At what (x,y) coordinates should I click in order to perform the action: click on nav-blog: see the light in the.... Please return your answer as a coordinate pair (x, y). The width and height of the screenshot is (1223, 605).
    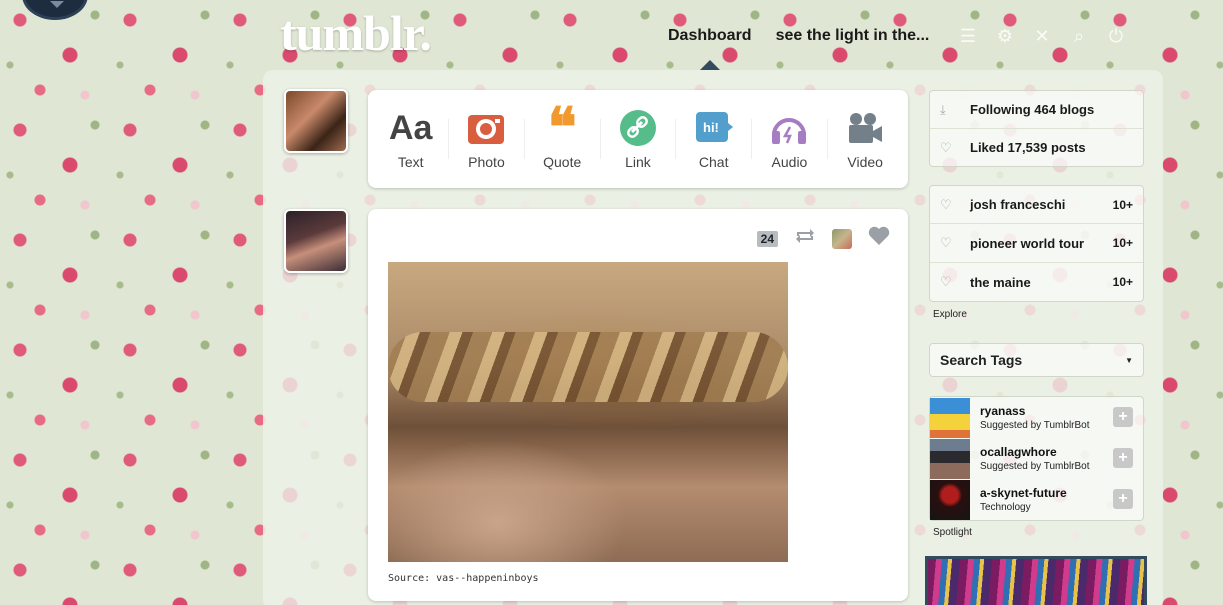
    Looking at the image, I should click on (853, 36).